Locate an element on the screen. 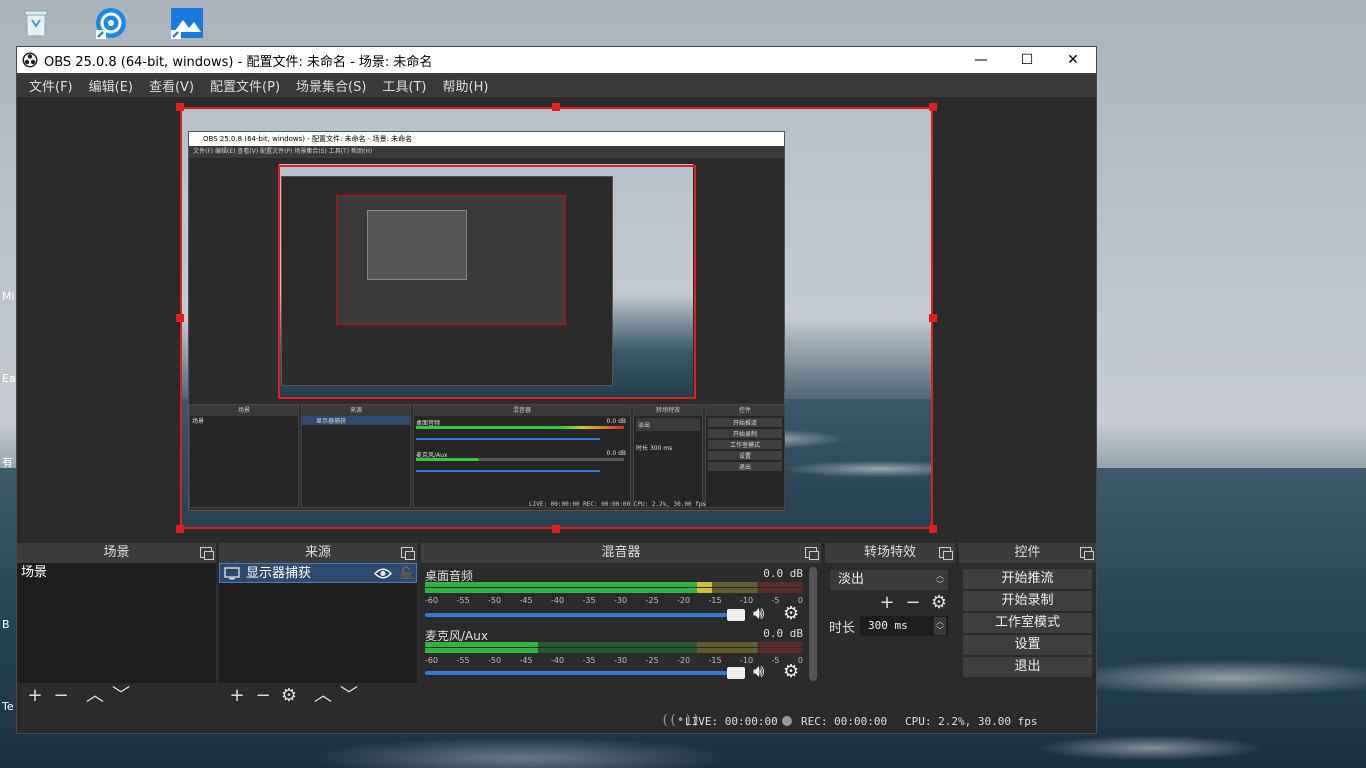 The width and height of the screenshot is (1366, 768). menu-tools: 工具(T) is located at coordinates (404, 85).